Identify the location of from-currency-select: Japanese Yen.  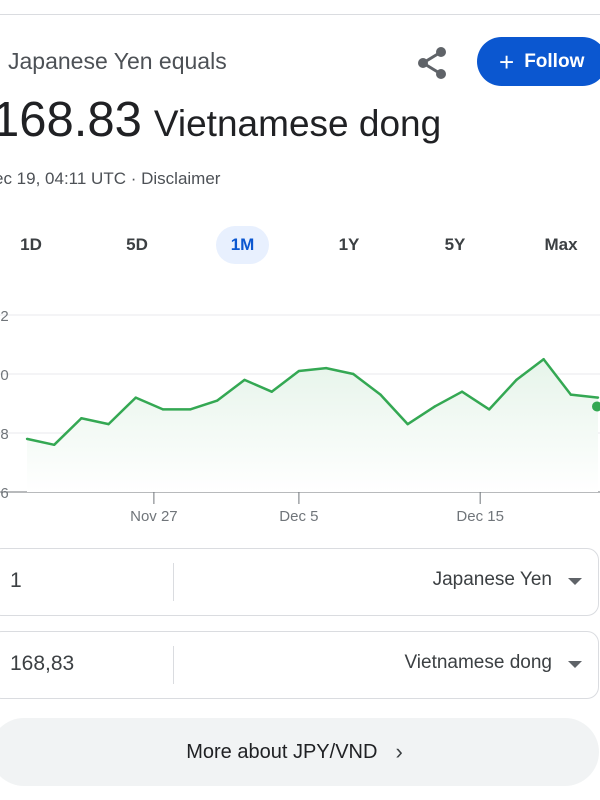
(492, 580).